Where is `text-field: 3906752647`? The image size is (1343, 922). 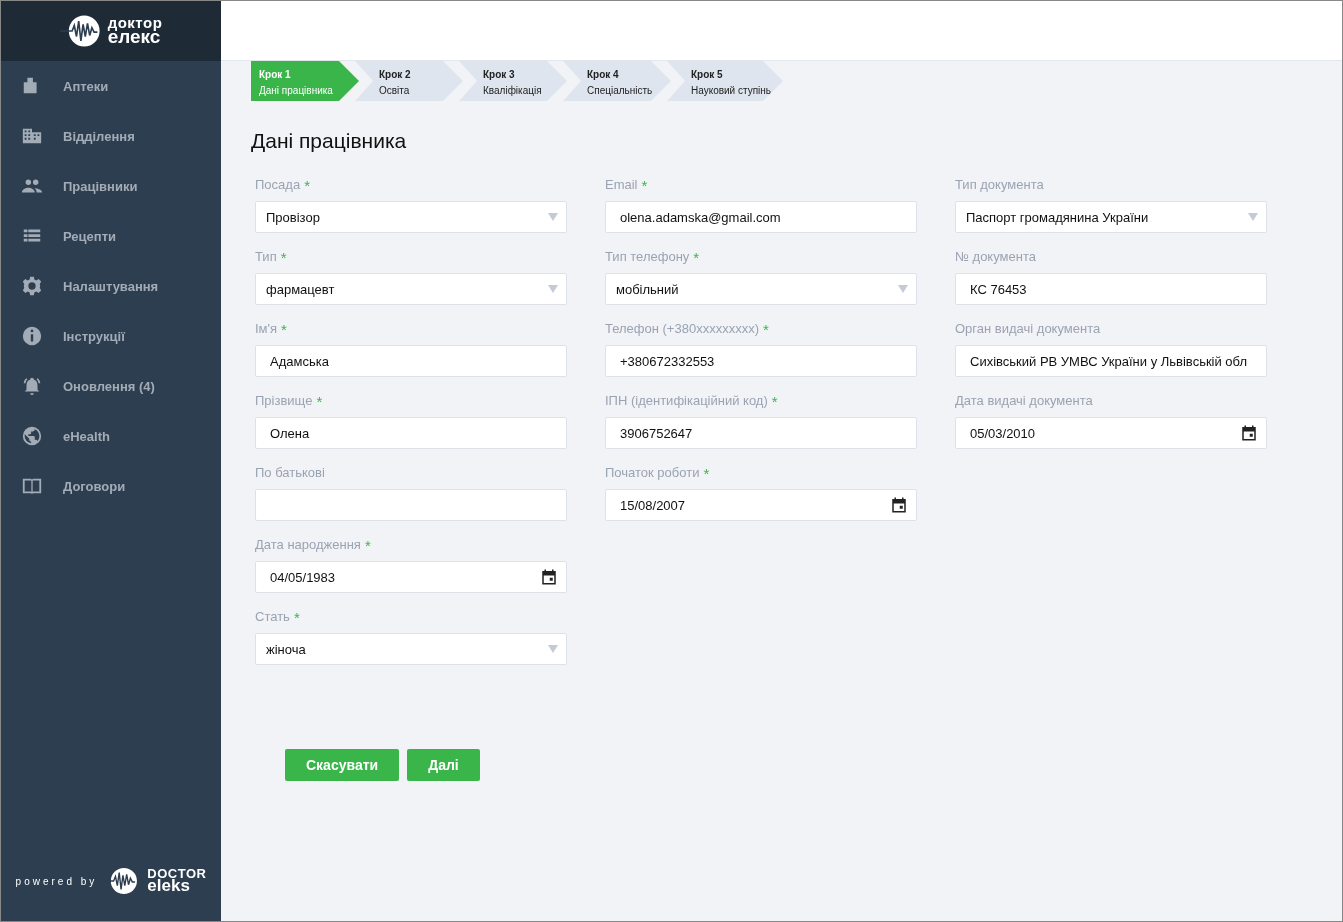 text-field: 3906752647 is located at coordinates (761, 433).